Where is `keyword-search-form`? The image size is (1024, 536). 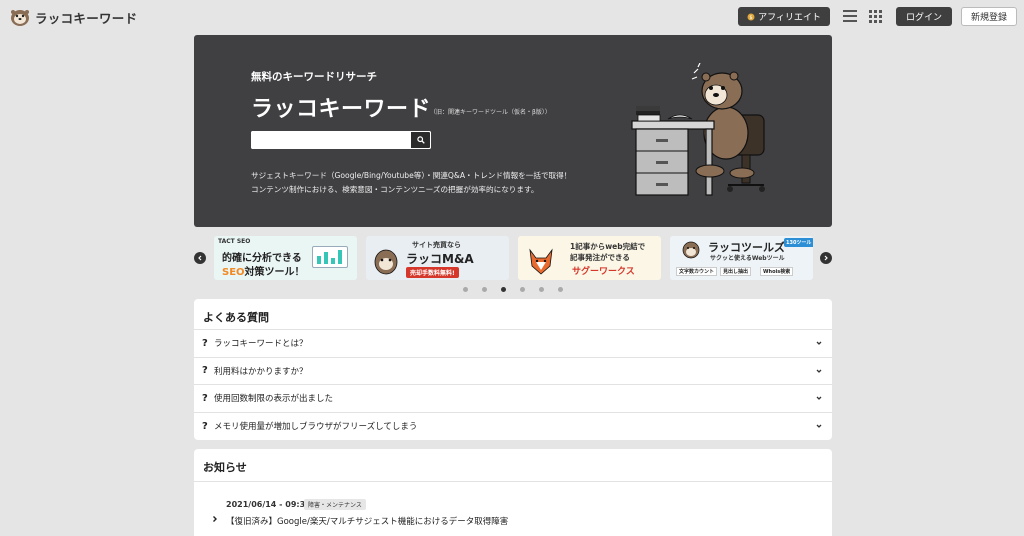 keyword-search-form is located at coordinates (341, 140).